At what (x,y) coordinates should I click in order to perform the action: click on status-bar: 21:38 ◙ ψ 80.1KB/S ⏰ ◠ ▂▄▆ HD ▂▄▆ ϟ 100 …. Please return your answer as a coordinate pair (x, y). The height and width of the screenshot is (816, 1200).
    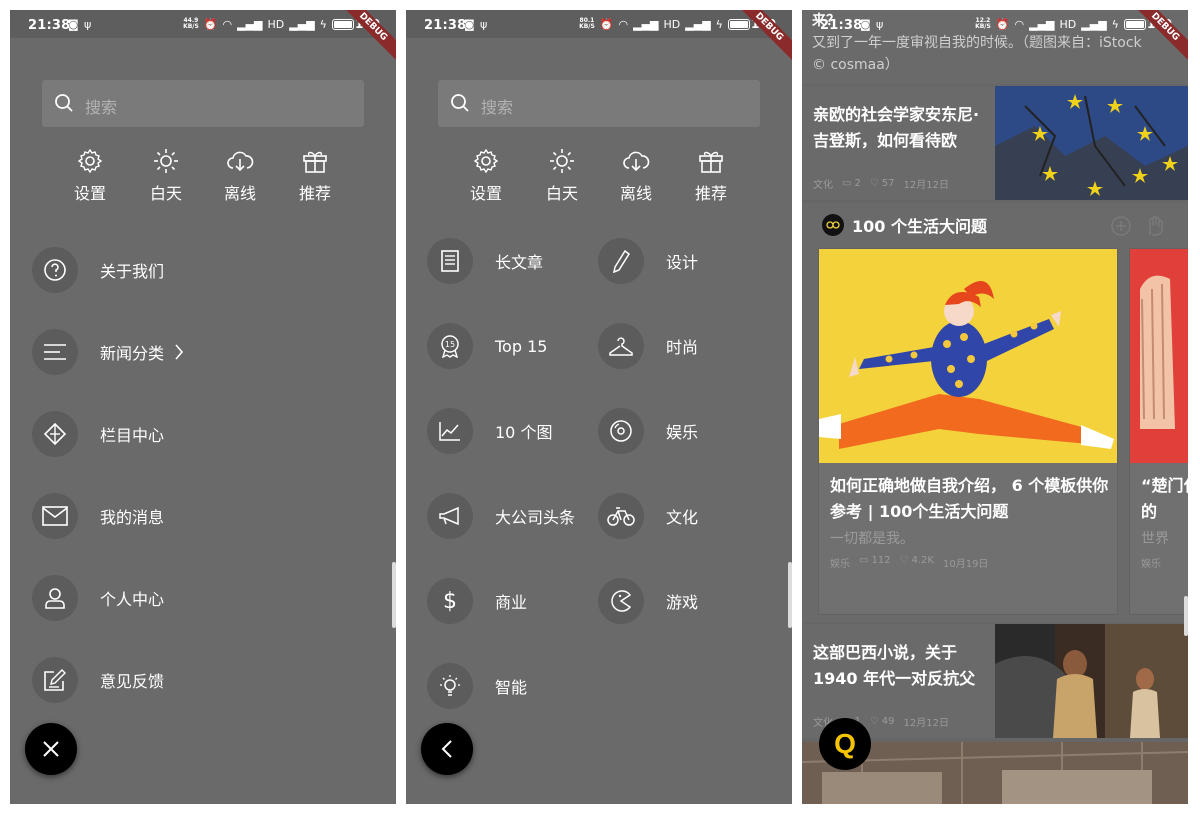
    Looking at the image, I should click on (599, 37).